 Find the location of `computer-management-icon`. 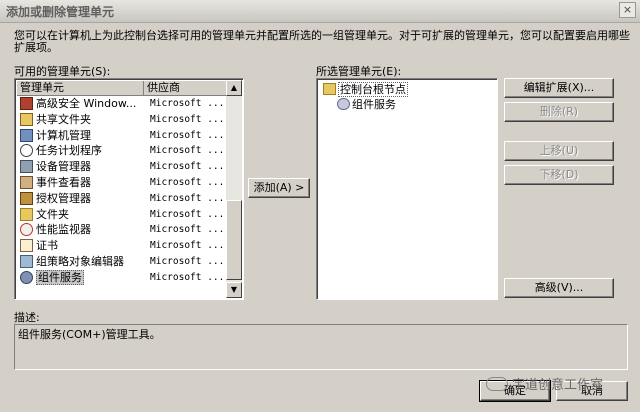

computer-management-icon is located at coordinates (26, 135).